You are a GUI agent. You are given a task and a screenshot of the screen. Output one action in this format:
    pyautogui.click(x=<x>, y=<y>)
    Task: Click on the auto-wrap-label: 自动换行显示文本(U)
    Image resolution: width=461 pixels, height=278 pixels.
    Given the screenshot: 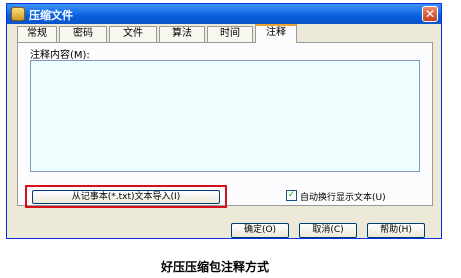 What is the action you would take?
    pyautogui.click(x=343, y=198)
    